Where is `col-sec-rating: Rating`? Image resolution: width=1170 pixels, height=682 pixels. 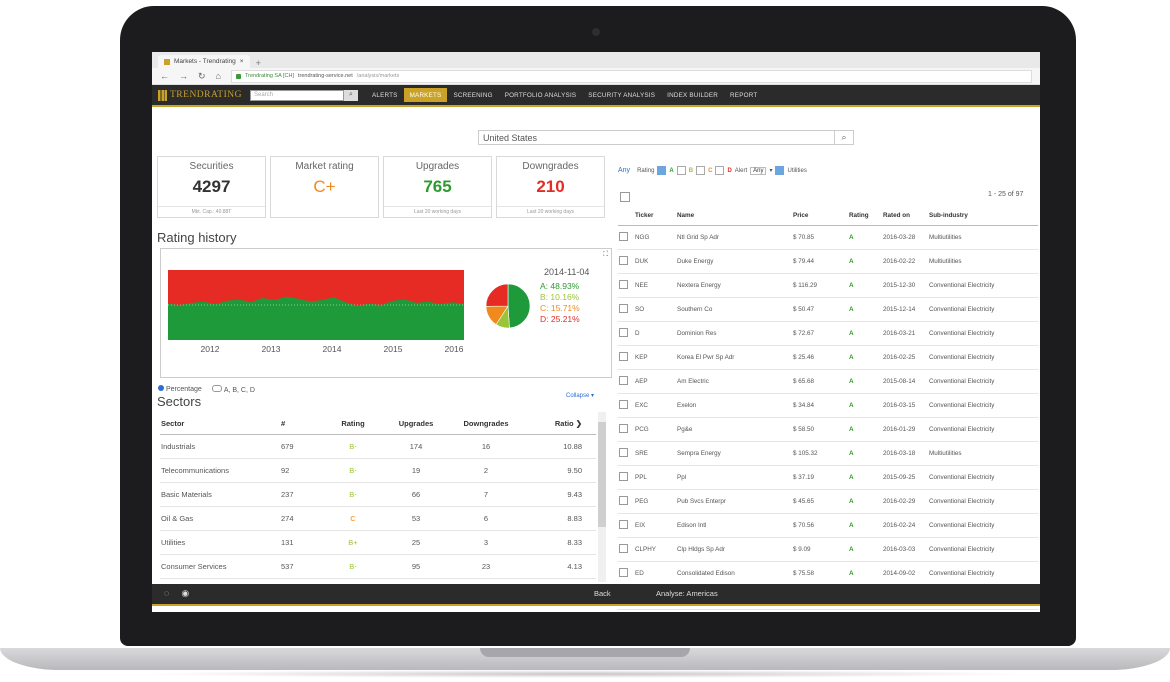
col-sec-rating: Rating is located at coordinates (865, 216).